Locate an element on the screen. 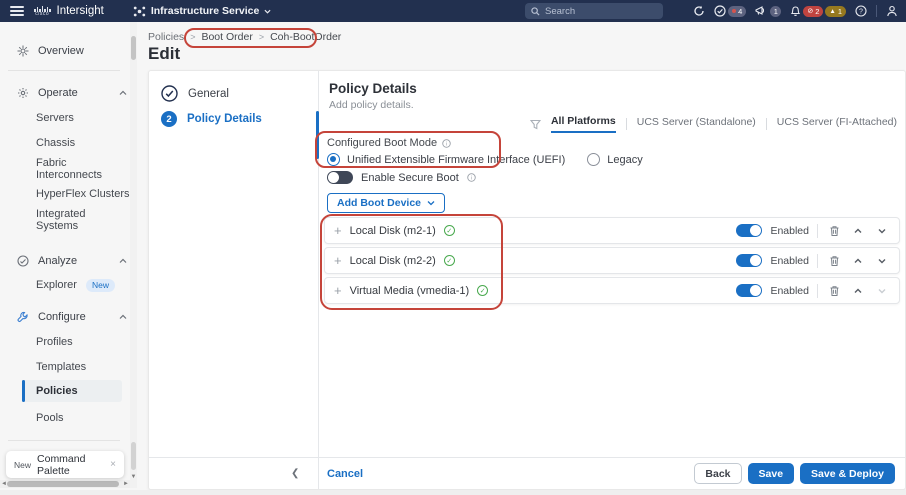 This screenshot has width=906, height=495. panel-resize-handle is located at coordinates (317, 135).